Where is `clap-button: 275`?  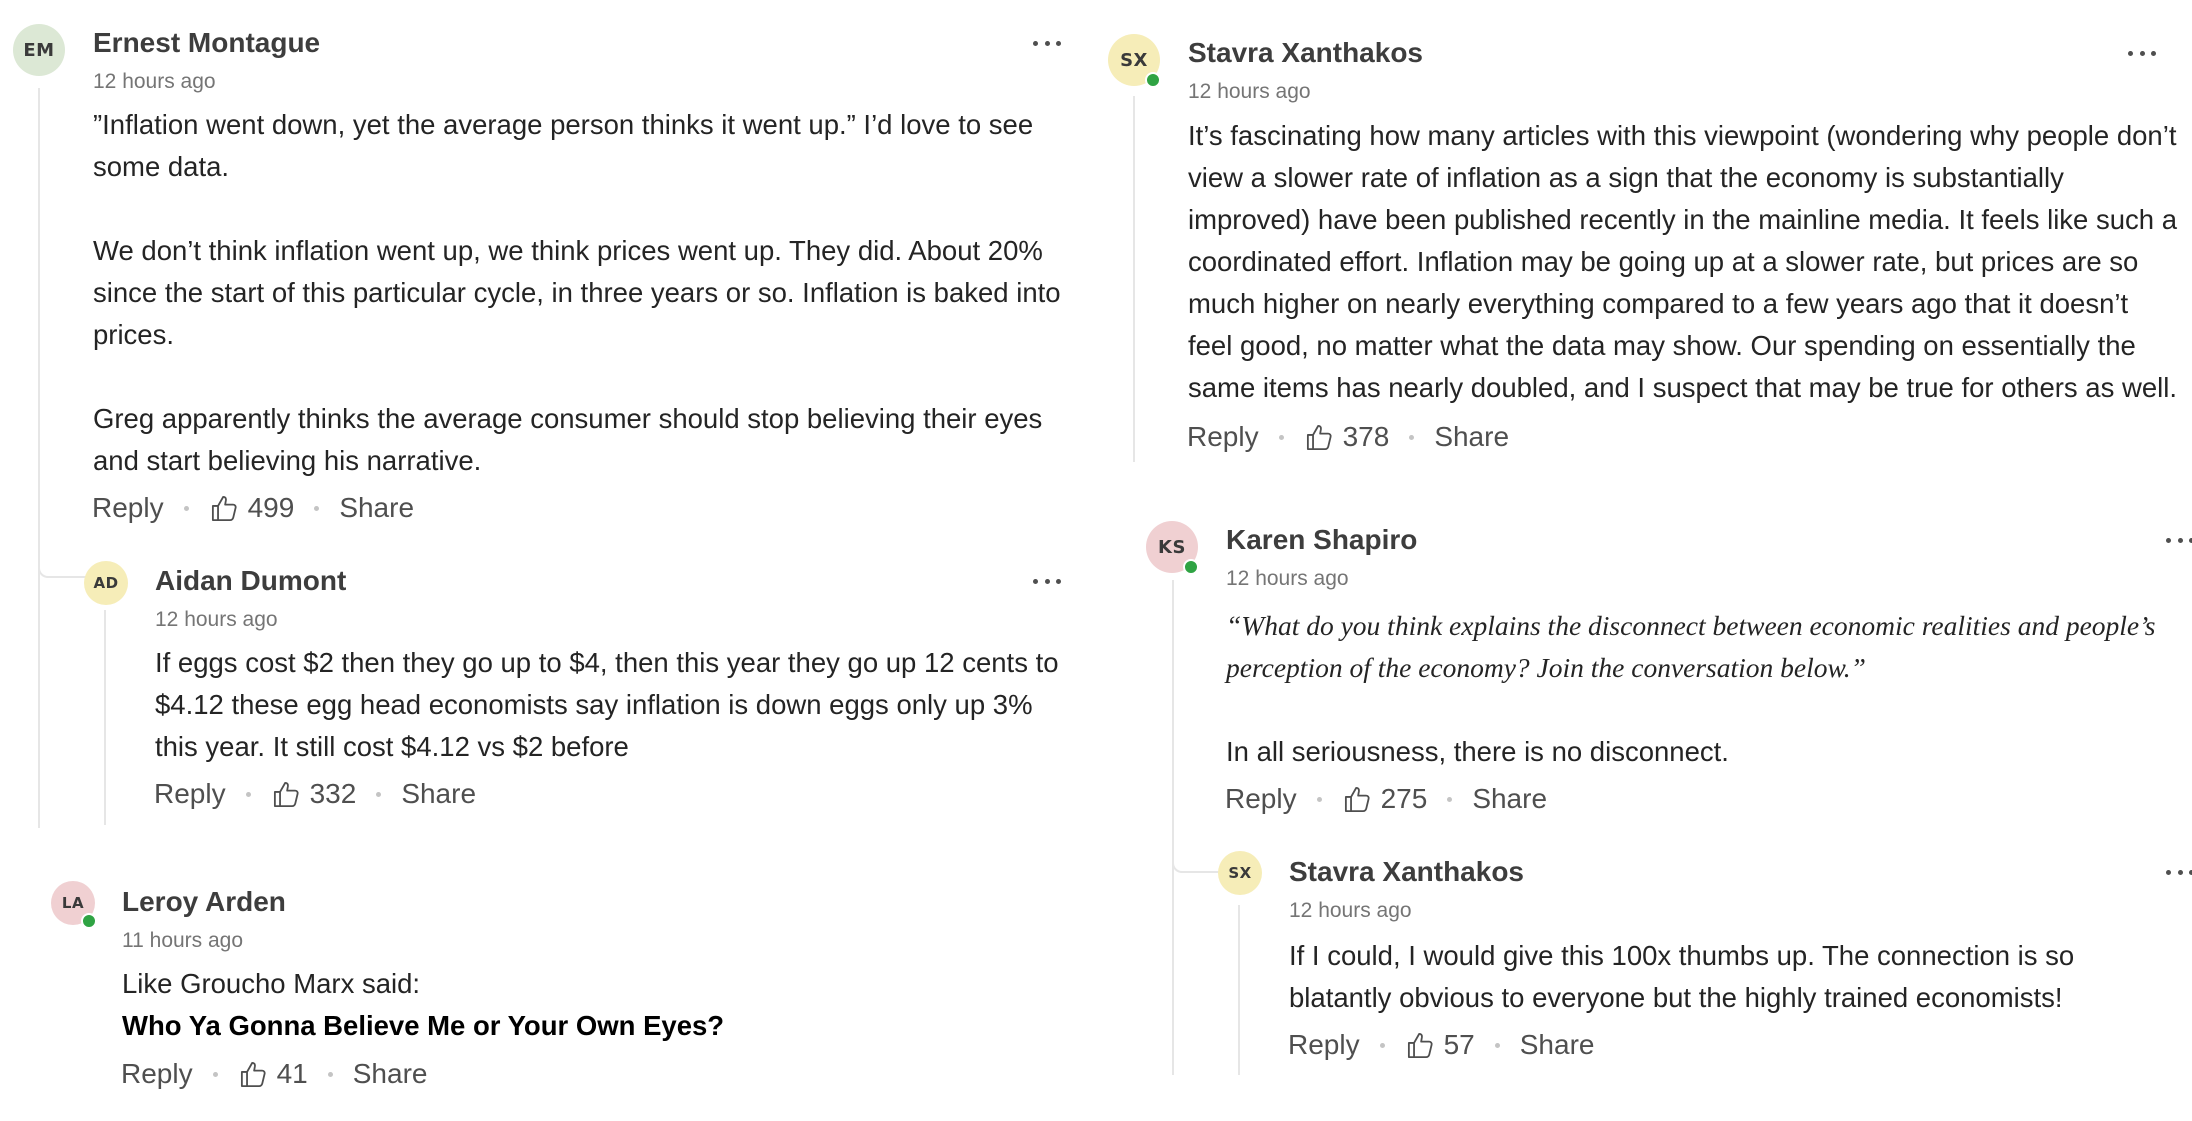
clap-button: 275 is located at coordinates (1385, 799).